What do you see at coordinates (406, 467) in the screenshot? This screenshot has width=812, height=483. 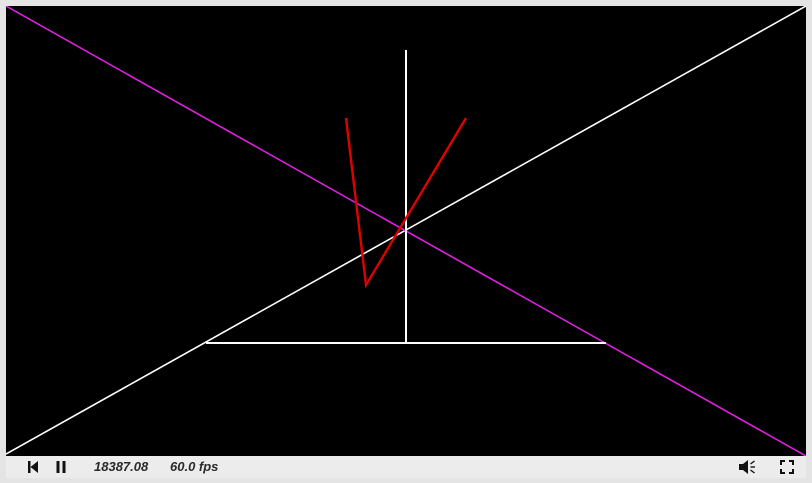 I see `control-bar: 18387.08 60.0 fps` at bounding box center [406, 467].